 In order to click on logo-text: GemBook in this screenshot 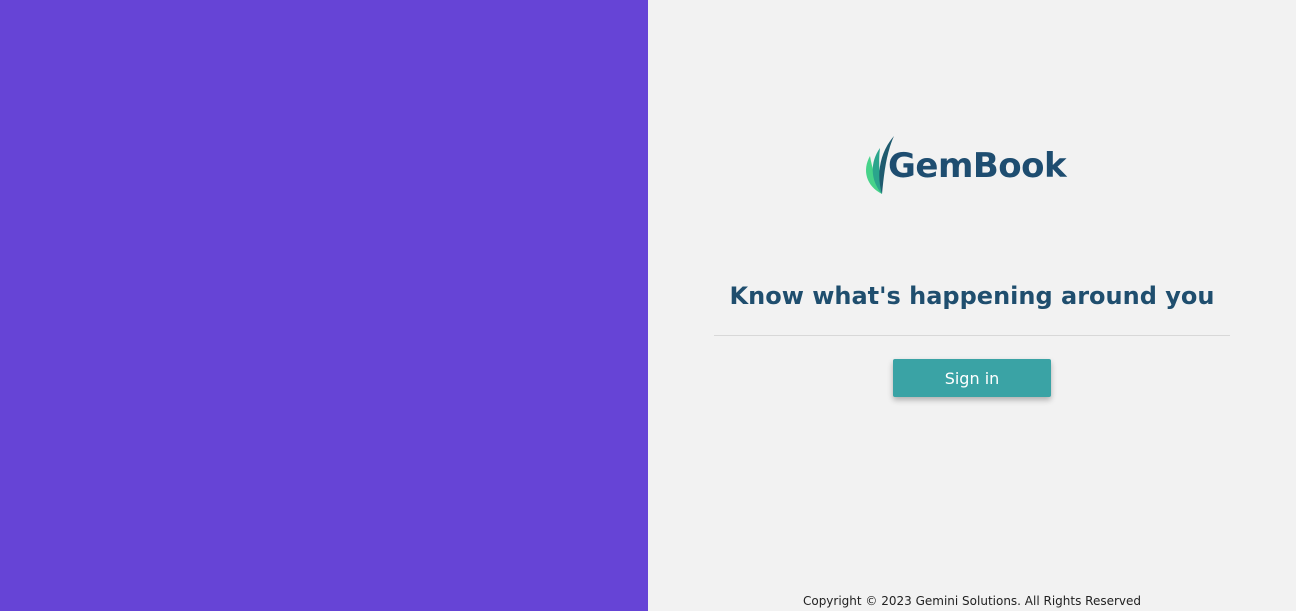, I will do `click(977, 166)`.